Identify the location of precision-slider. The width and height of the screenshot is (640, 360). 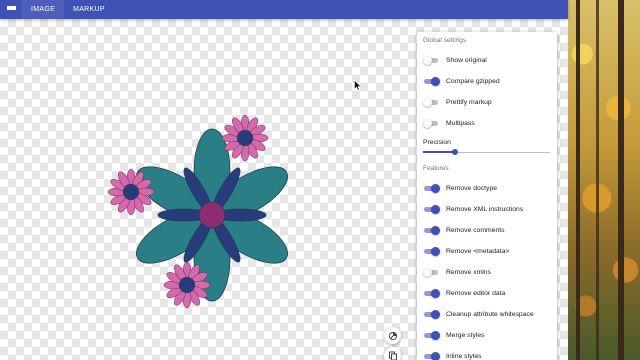
(486, 152).